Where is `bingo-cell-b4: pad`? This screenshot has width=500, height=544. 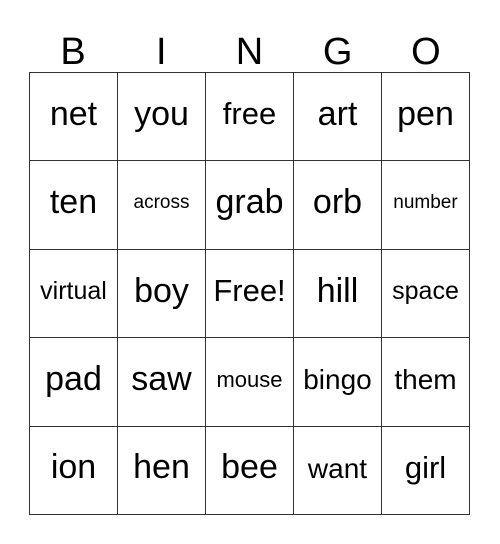 bingo-cell-b4: pad is located at coordinates (74, 382).